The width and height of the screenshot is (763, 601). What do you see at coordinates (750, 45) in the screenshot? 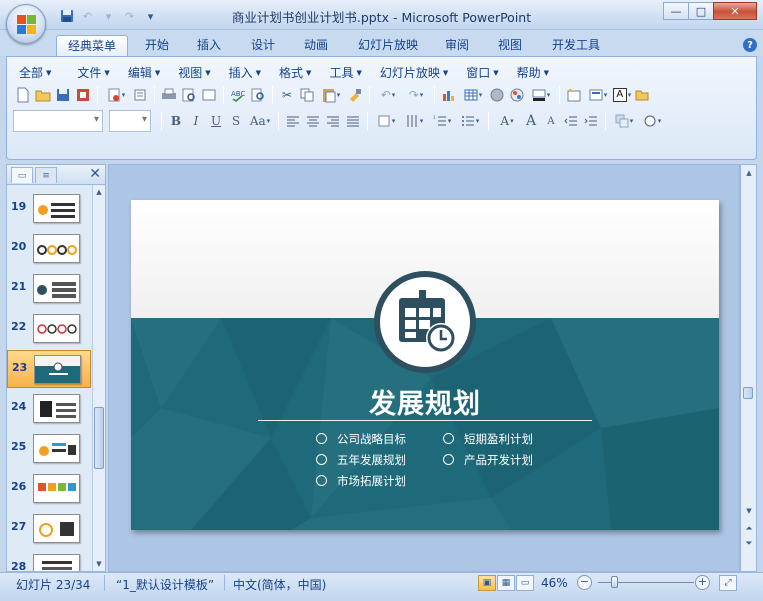
I see `help-icon: ?` at bounding box center [750, 45].